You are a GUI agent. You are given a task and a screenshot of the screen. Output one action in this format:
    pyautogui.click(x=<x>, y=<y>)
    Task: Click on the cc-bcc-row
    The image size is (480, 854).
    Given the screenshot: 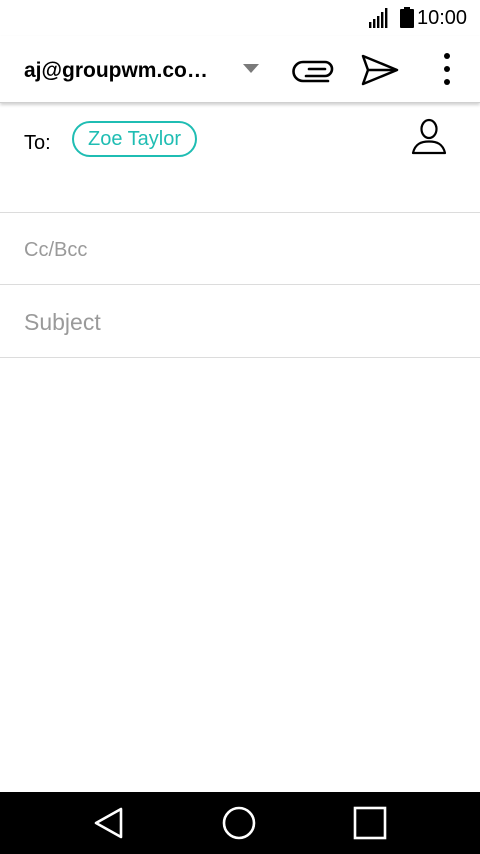 What is the action you would take?
    pyautogui.click(x=240, y=249)
    